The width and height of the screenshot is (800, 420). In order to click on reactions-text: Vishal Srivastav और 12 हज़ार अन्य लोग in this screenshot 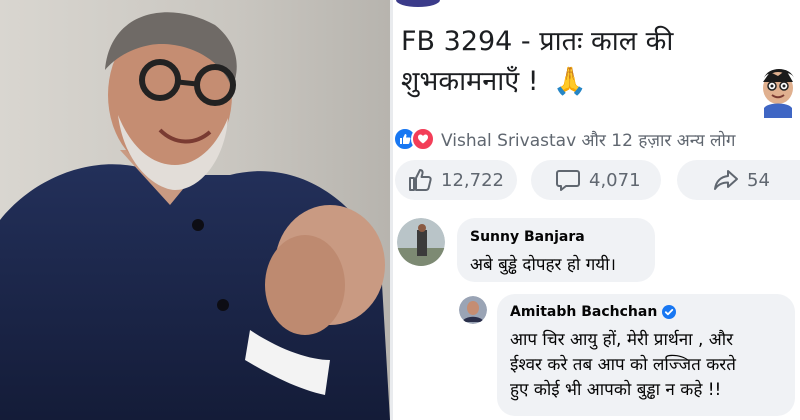, I will do `click(588, 140)`.